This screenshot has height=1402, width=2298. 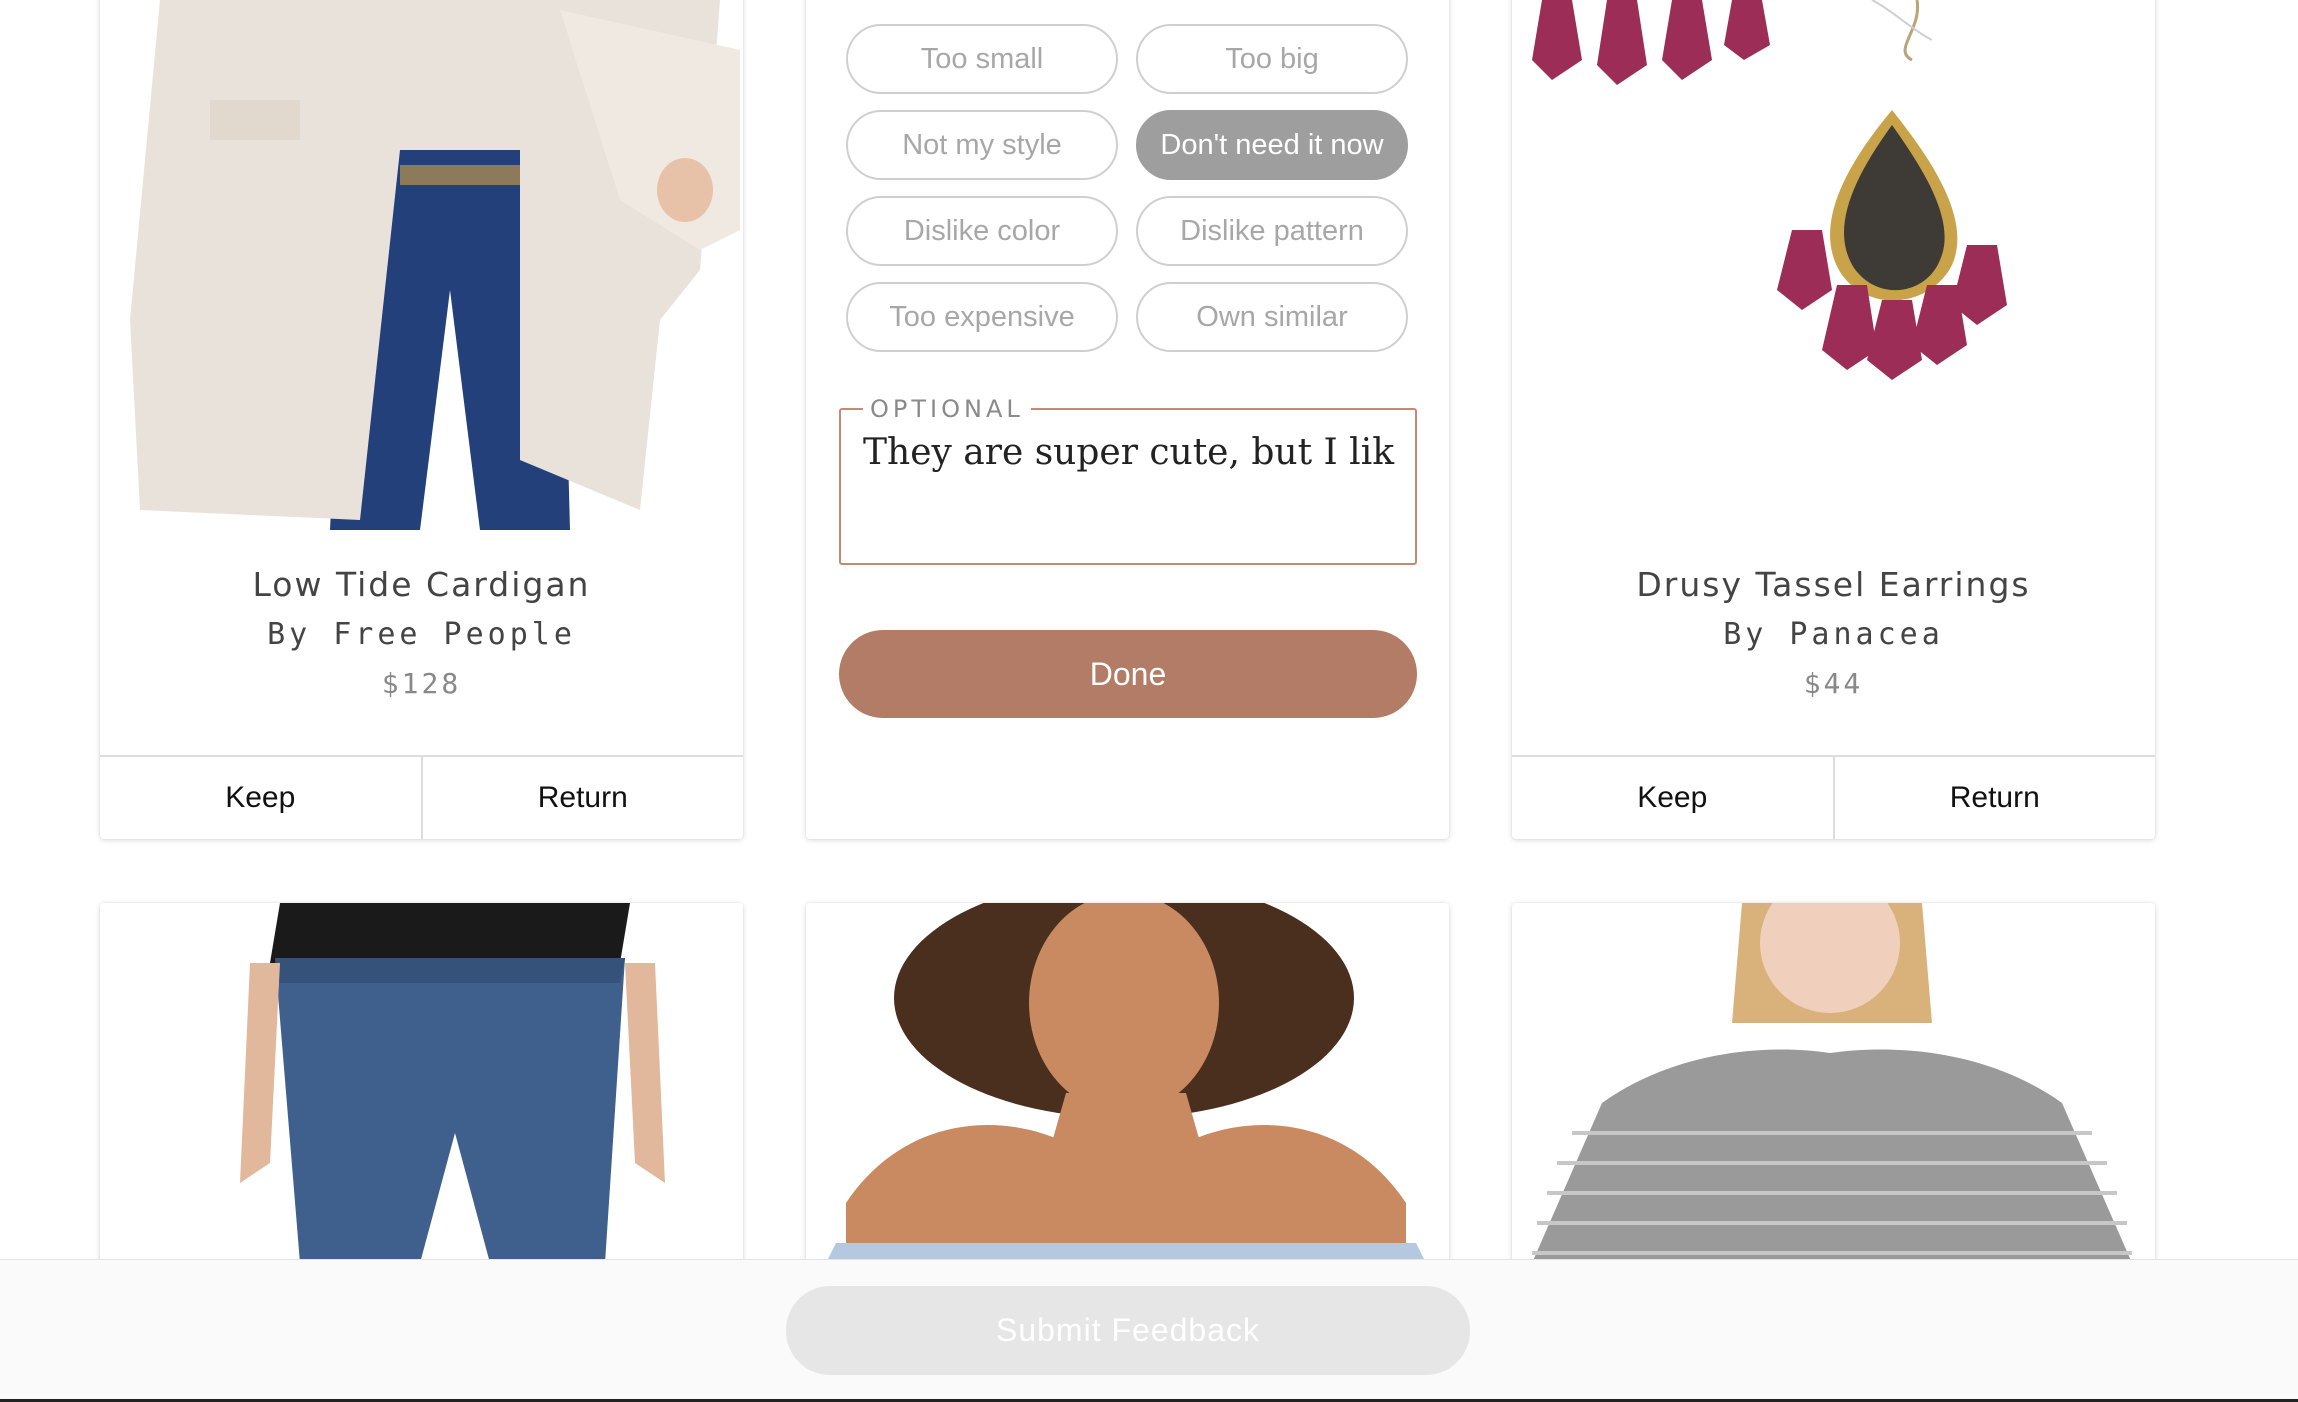 I want to click on product-image-earrings, so click(x=1833, y=265).